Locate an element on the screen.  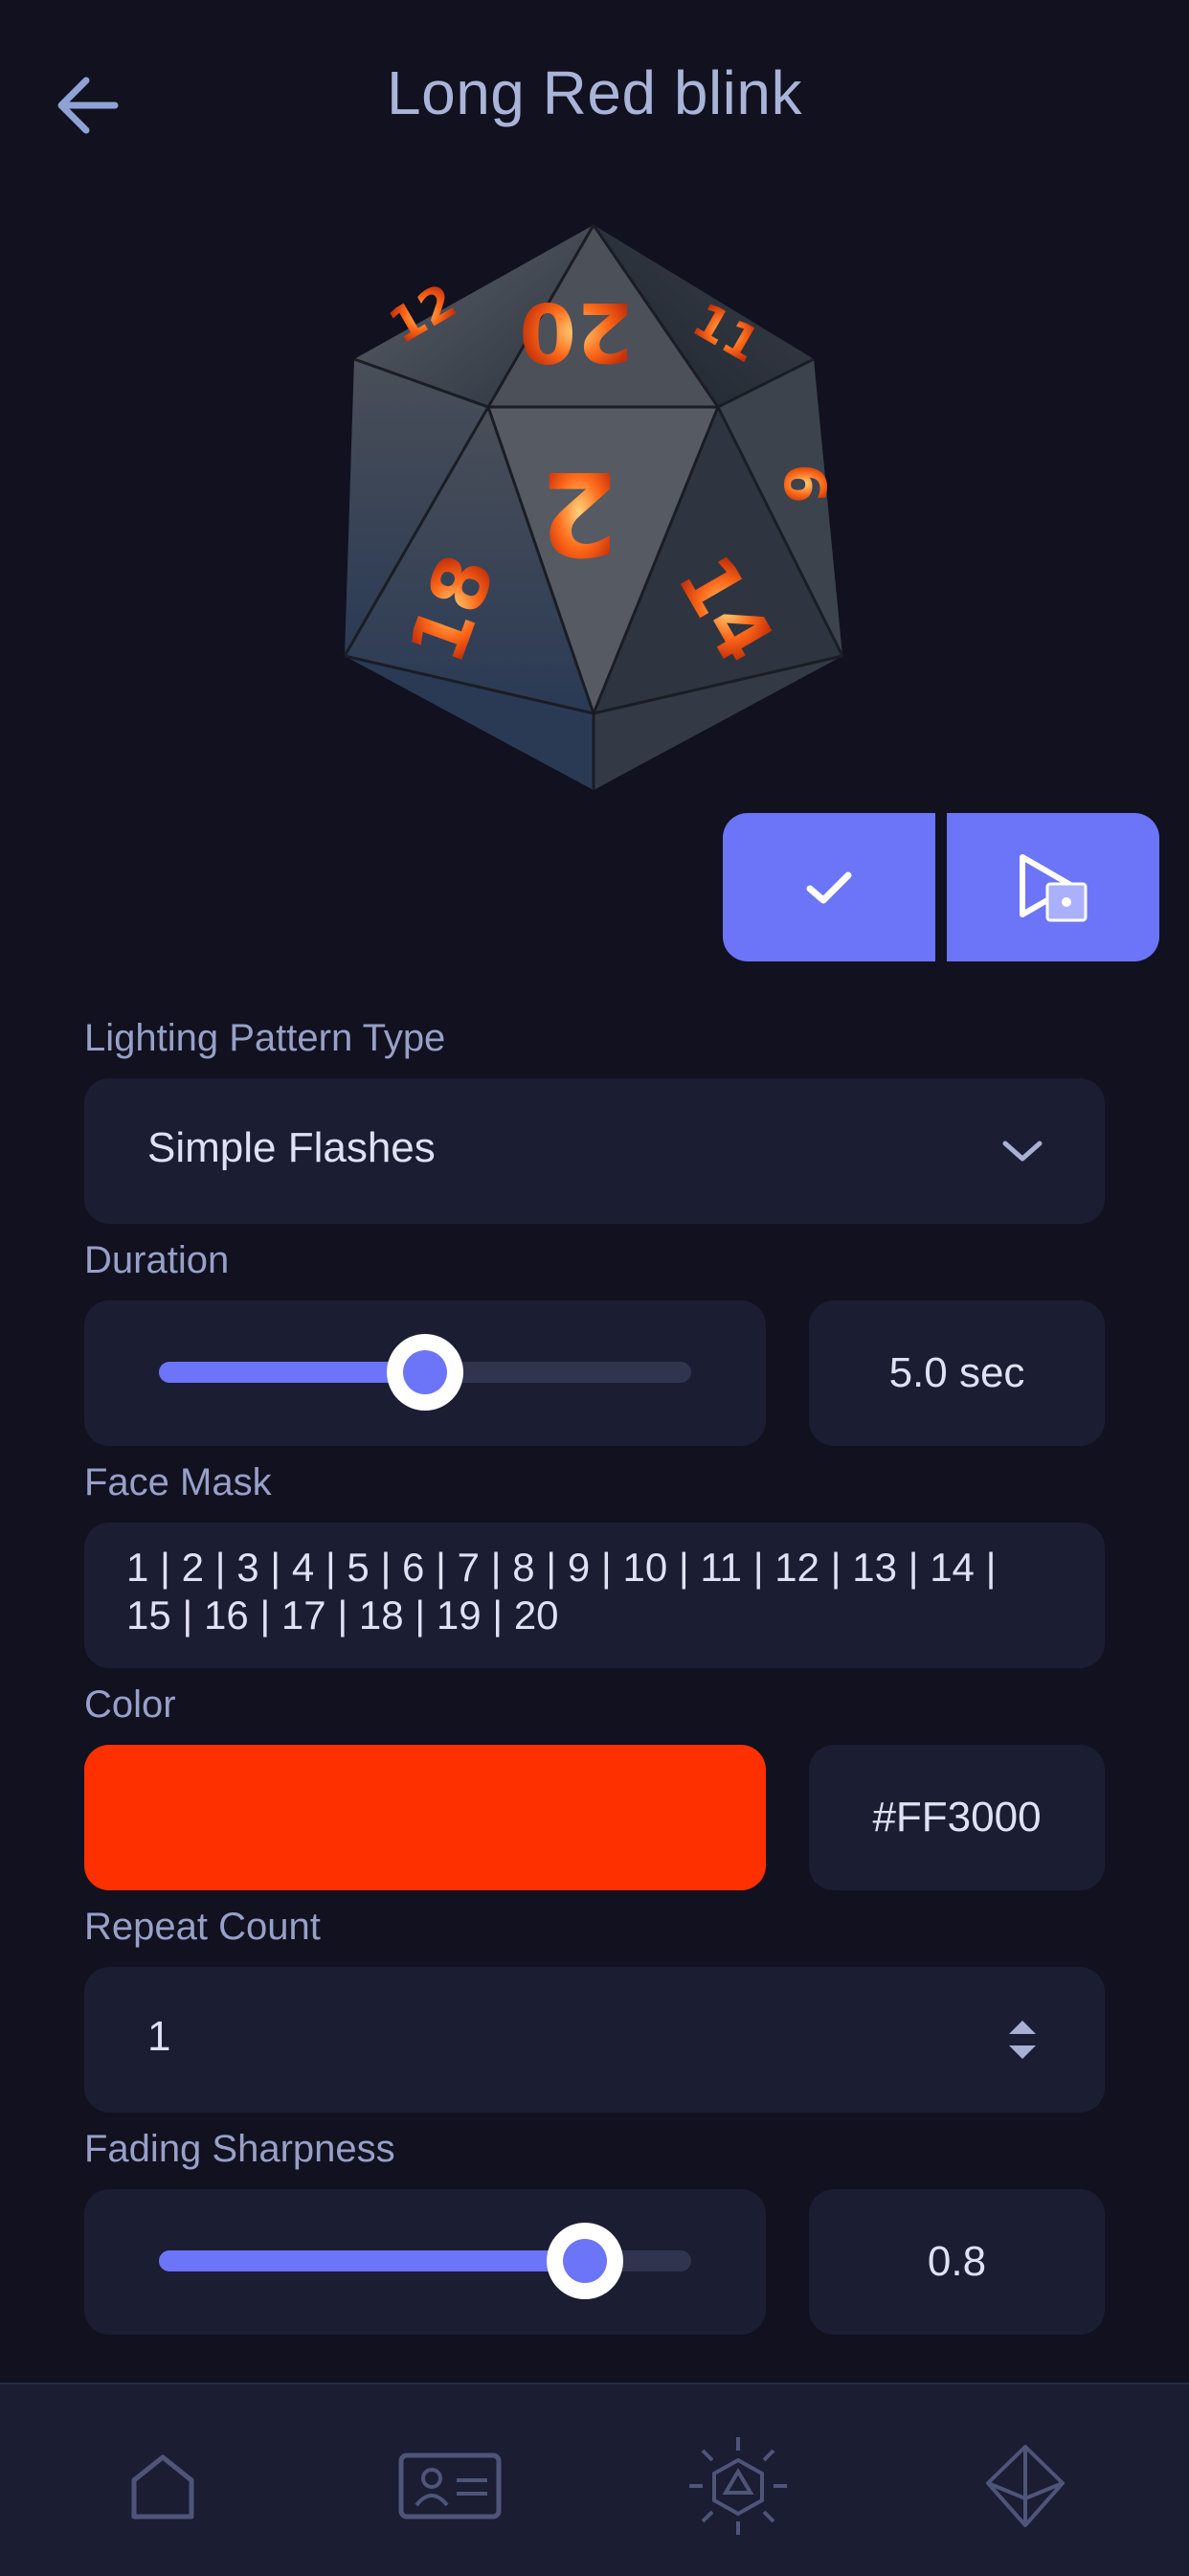
checkmark-icon is located at coordinates (829, 887).